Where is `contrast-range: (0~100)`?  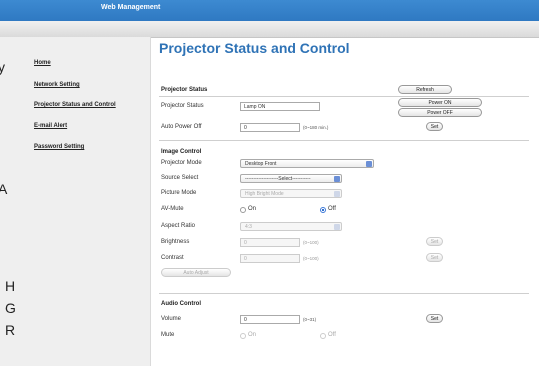 contrast-range: (0~100) is located at coordinates (311, 258).